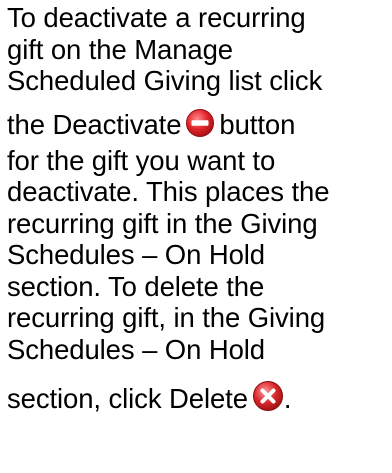 The width and height of the screenshot is (392, 473). What do you see at coordinates (136, 286) in the screenshot?
I see `text-span: section. To delete the` at bounding box center [136, 286].